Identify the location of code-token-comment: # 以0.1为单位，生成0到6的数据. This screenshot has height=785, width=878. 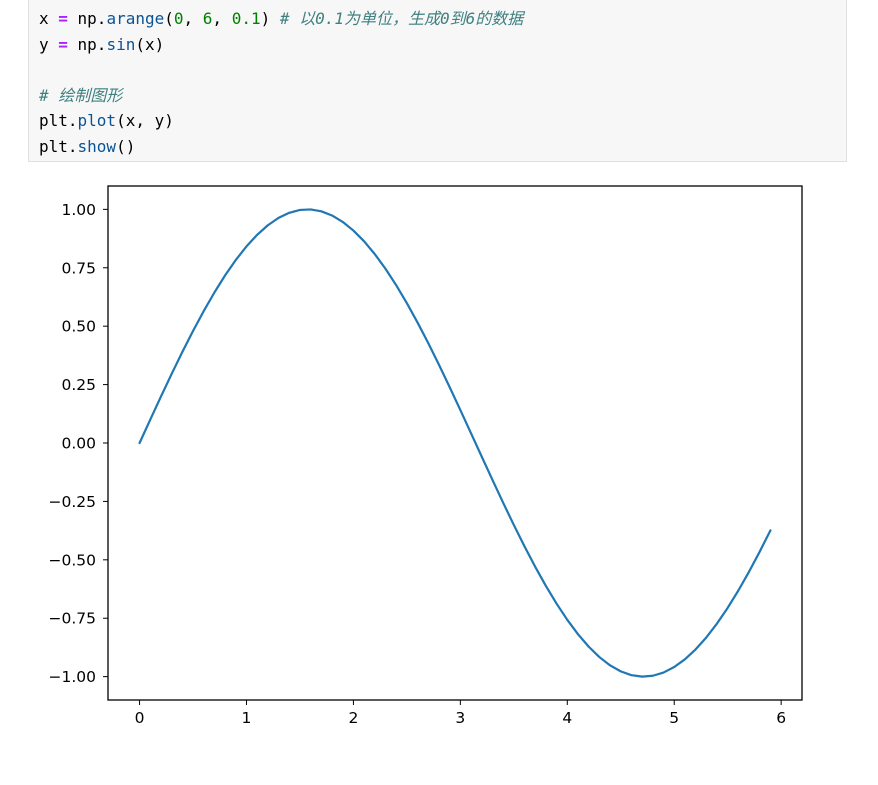
(401, 18).